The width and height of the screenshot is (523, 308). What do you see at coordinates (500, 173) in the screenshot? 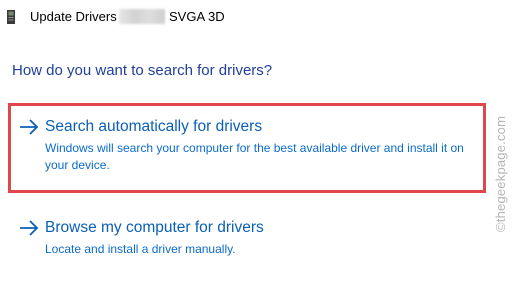
I see `watermark: ©thegeekpage.com` at bounding box center [500, 173].